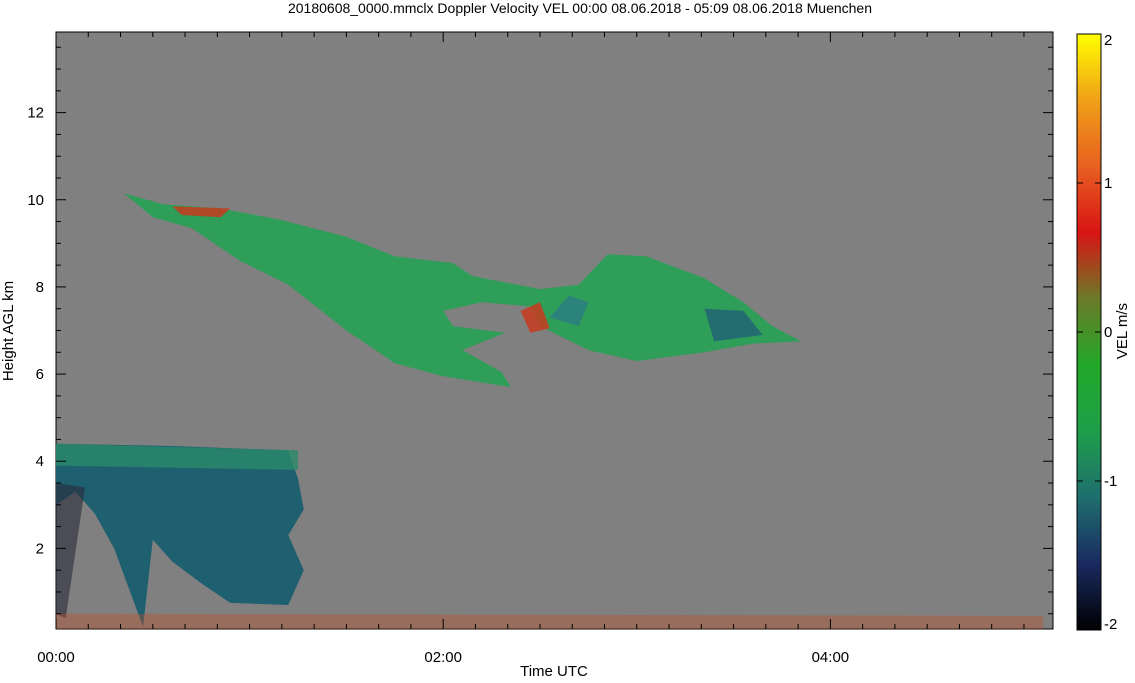  What do you see at coordinates (1110, 624) in the screenshot?
I see `colorbar-tick-label: -2` at bounding box center [1110, 624].